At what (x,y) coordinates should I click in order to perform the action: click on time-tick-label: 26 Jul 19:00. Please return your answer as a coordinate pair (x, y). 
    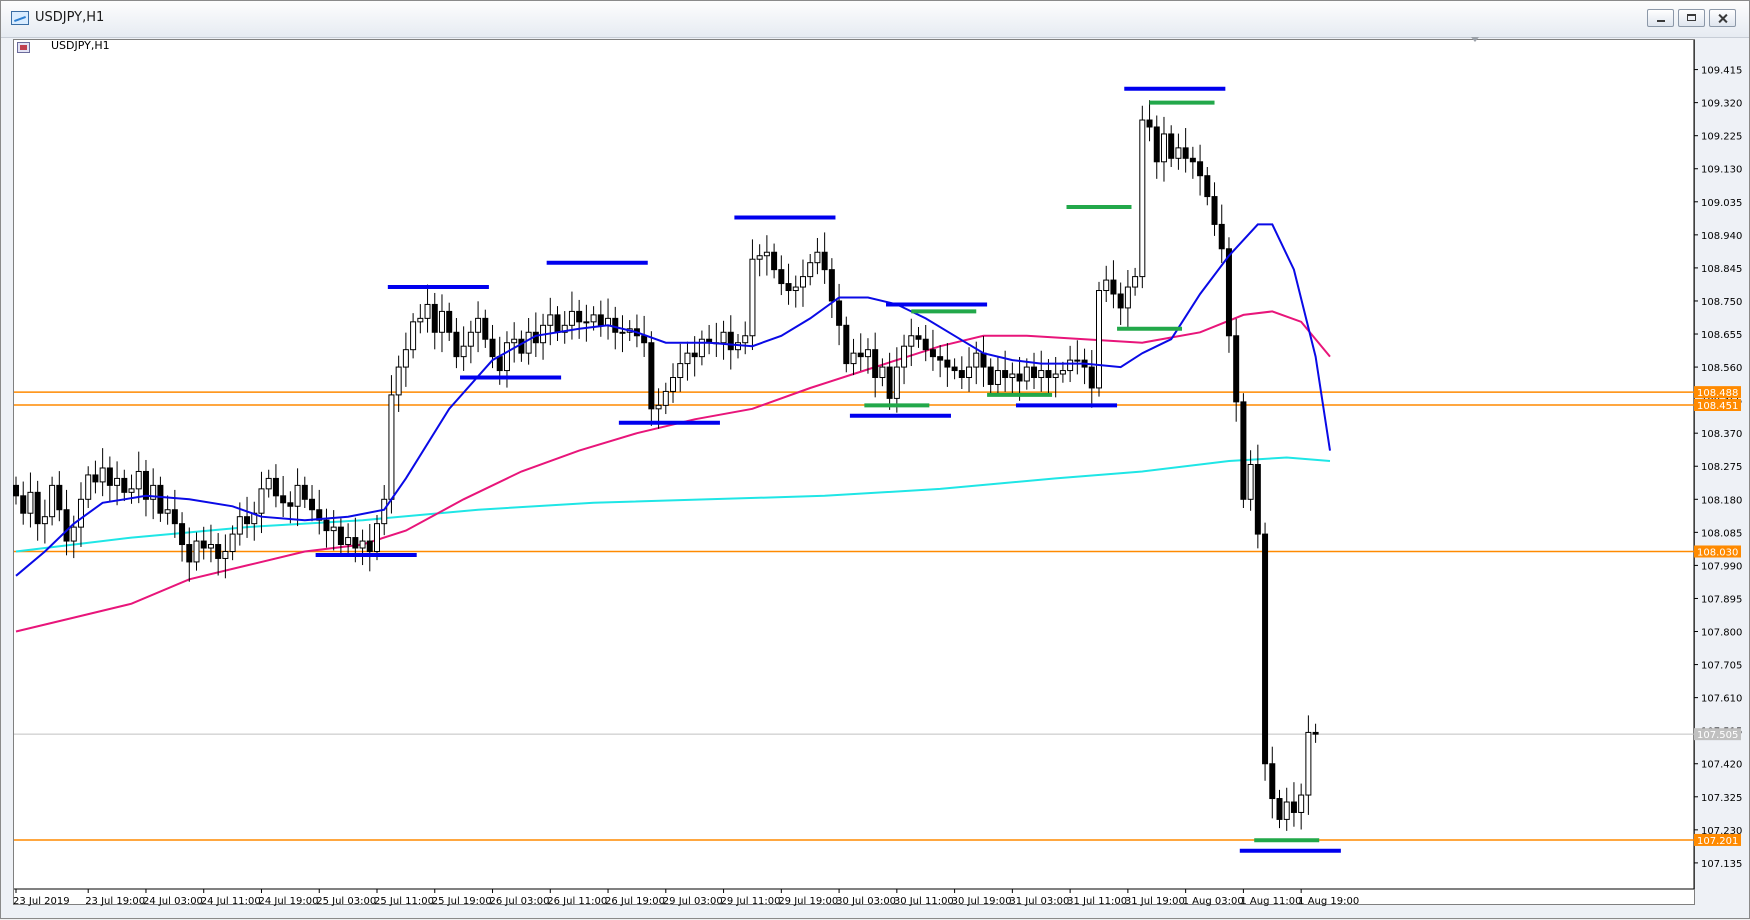
    Looking at the image, I should click on (635, 901).